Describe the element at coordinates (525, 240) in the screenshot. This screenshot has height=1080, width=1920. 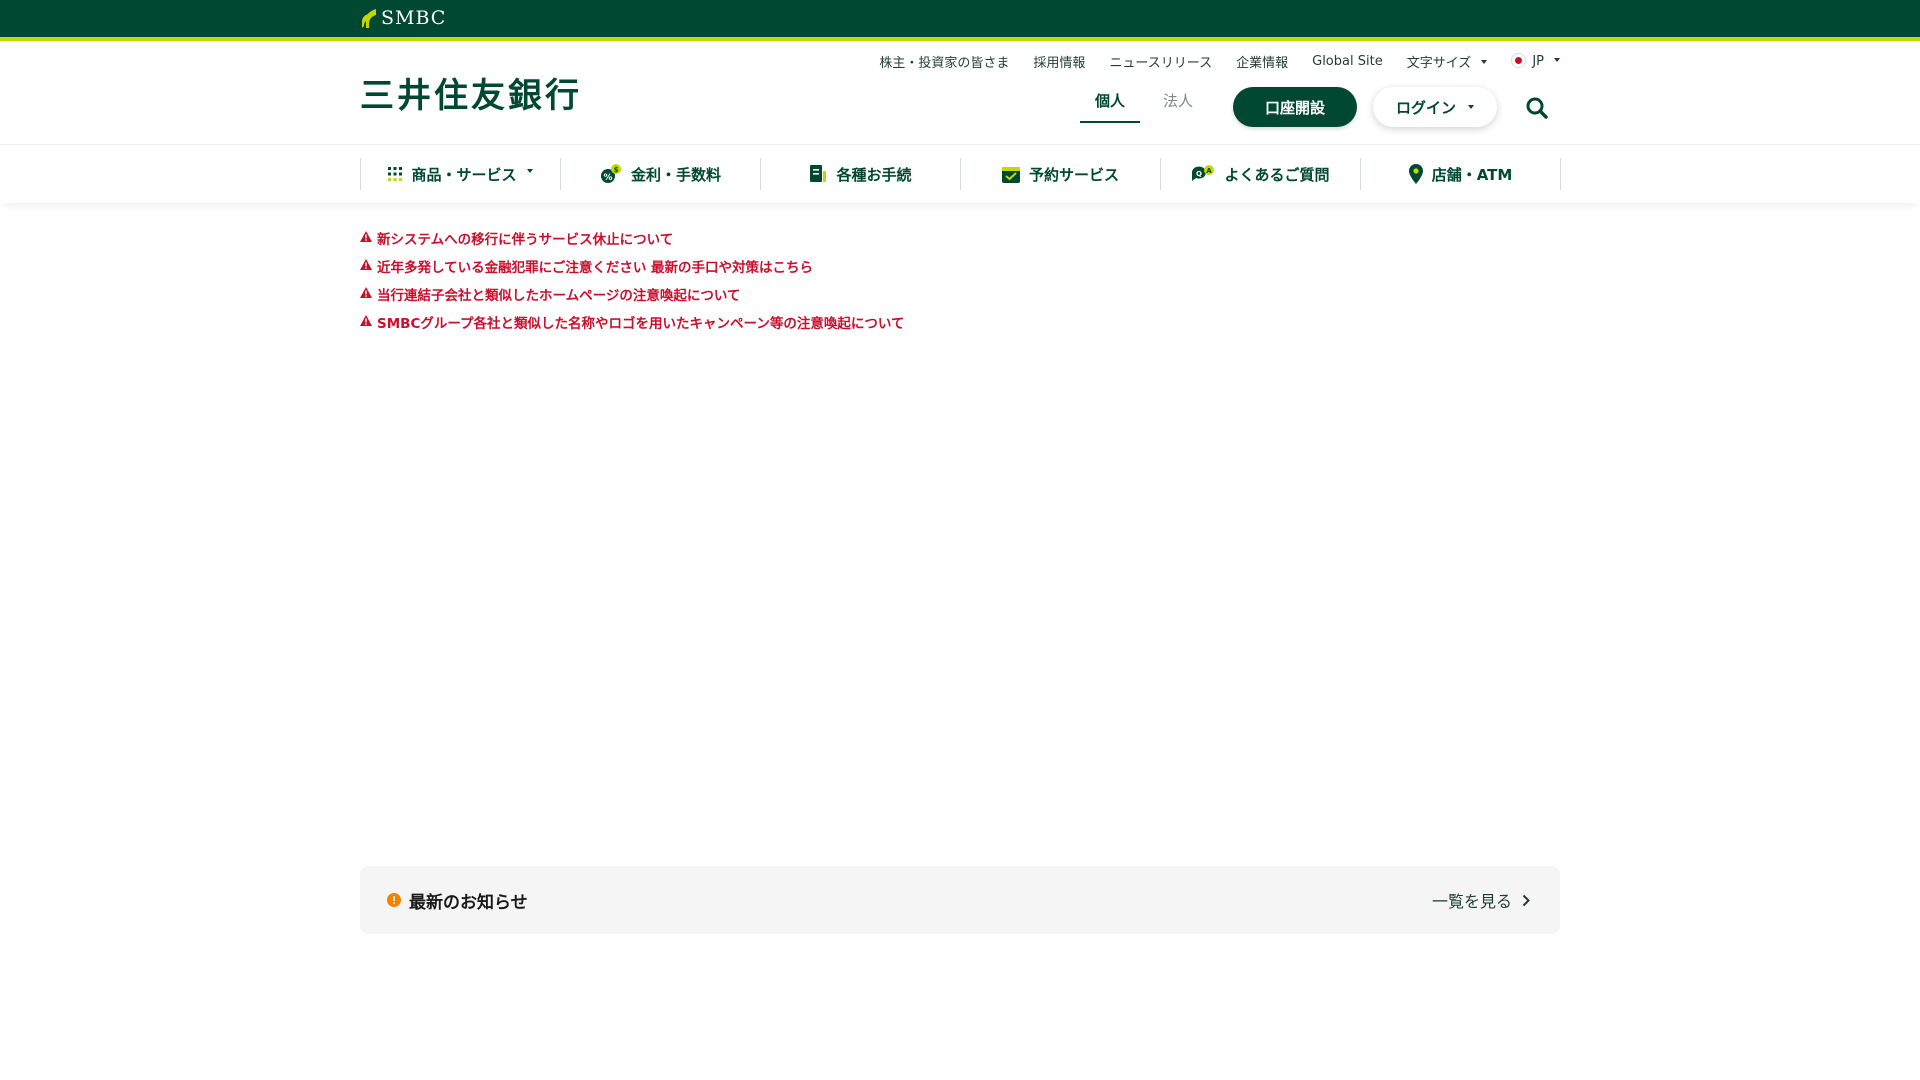
I see `alert-text: 新システムへの移行に伴うサービス休止について` at that location.